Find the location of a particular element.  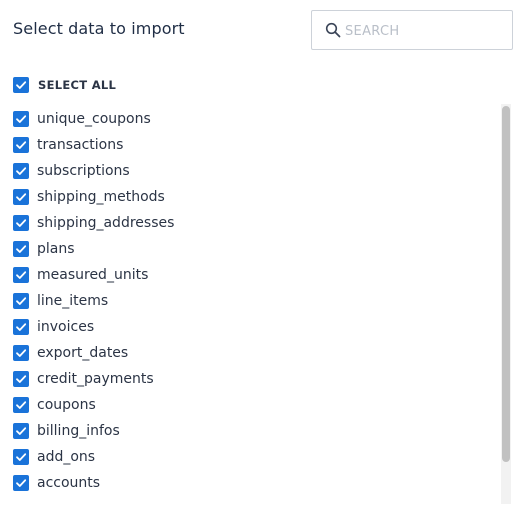

select-all-label: SELECT ALL is located at coordinates (77, 85).